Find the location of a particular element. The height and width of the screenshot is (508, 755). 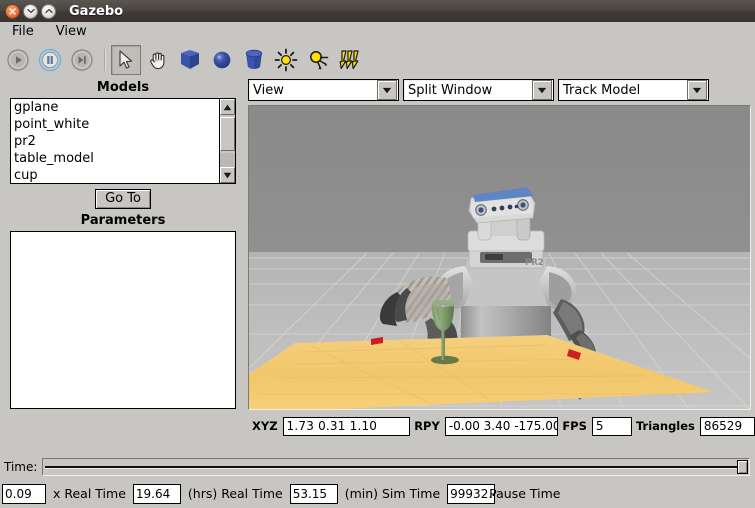

scroll-up-icon is located at coordinates (227, 107).